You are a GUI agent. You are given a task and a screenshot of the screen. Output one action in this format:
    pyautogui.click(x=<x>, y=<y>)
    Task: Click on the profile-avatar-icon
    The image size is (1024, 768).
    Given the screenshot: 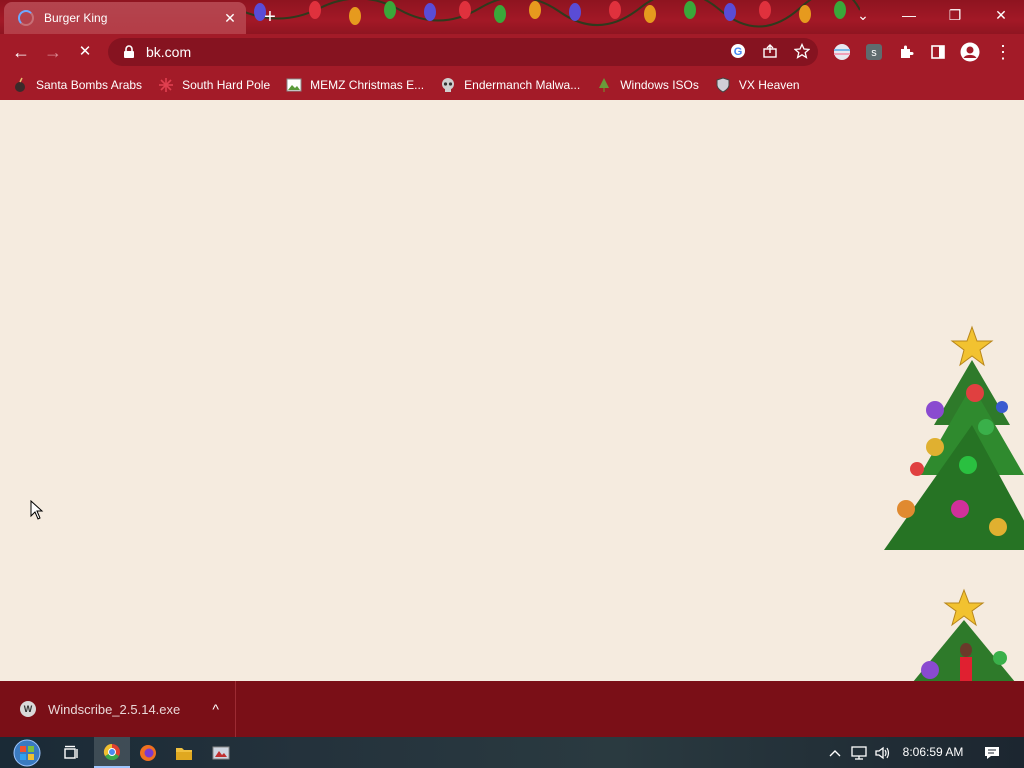 What is the action you would take?
    pyautogui.click(x=970, y=52)
    